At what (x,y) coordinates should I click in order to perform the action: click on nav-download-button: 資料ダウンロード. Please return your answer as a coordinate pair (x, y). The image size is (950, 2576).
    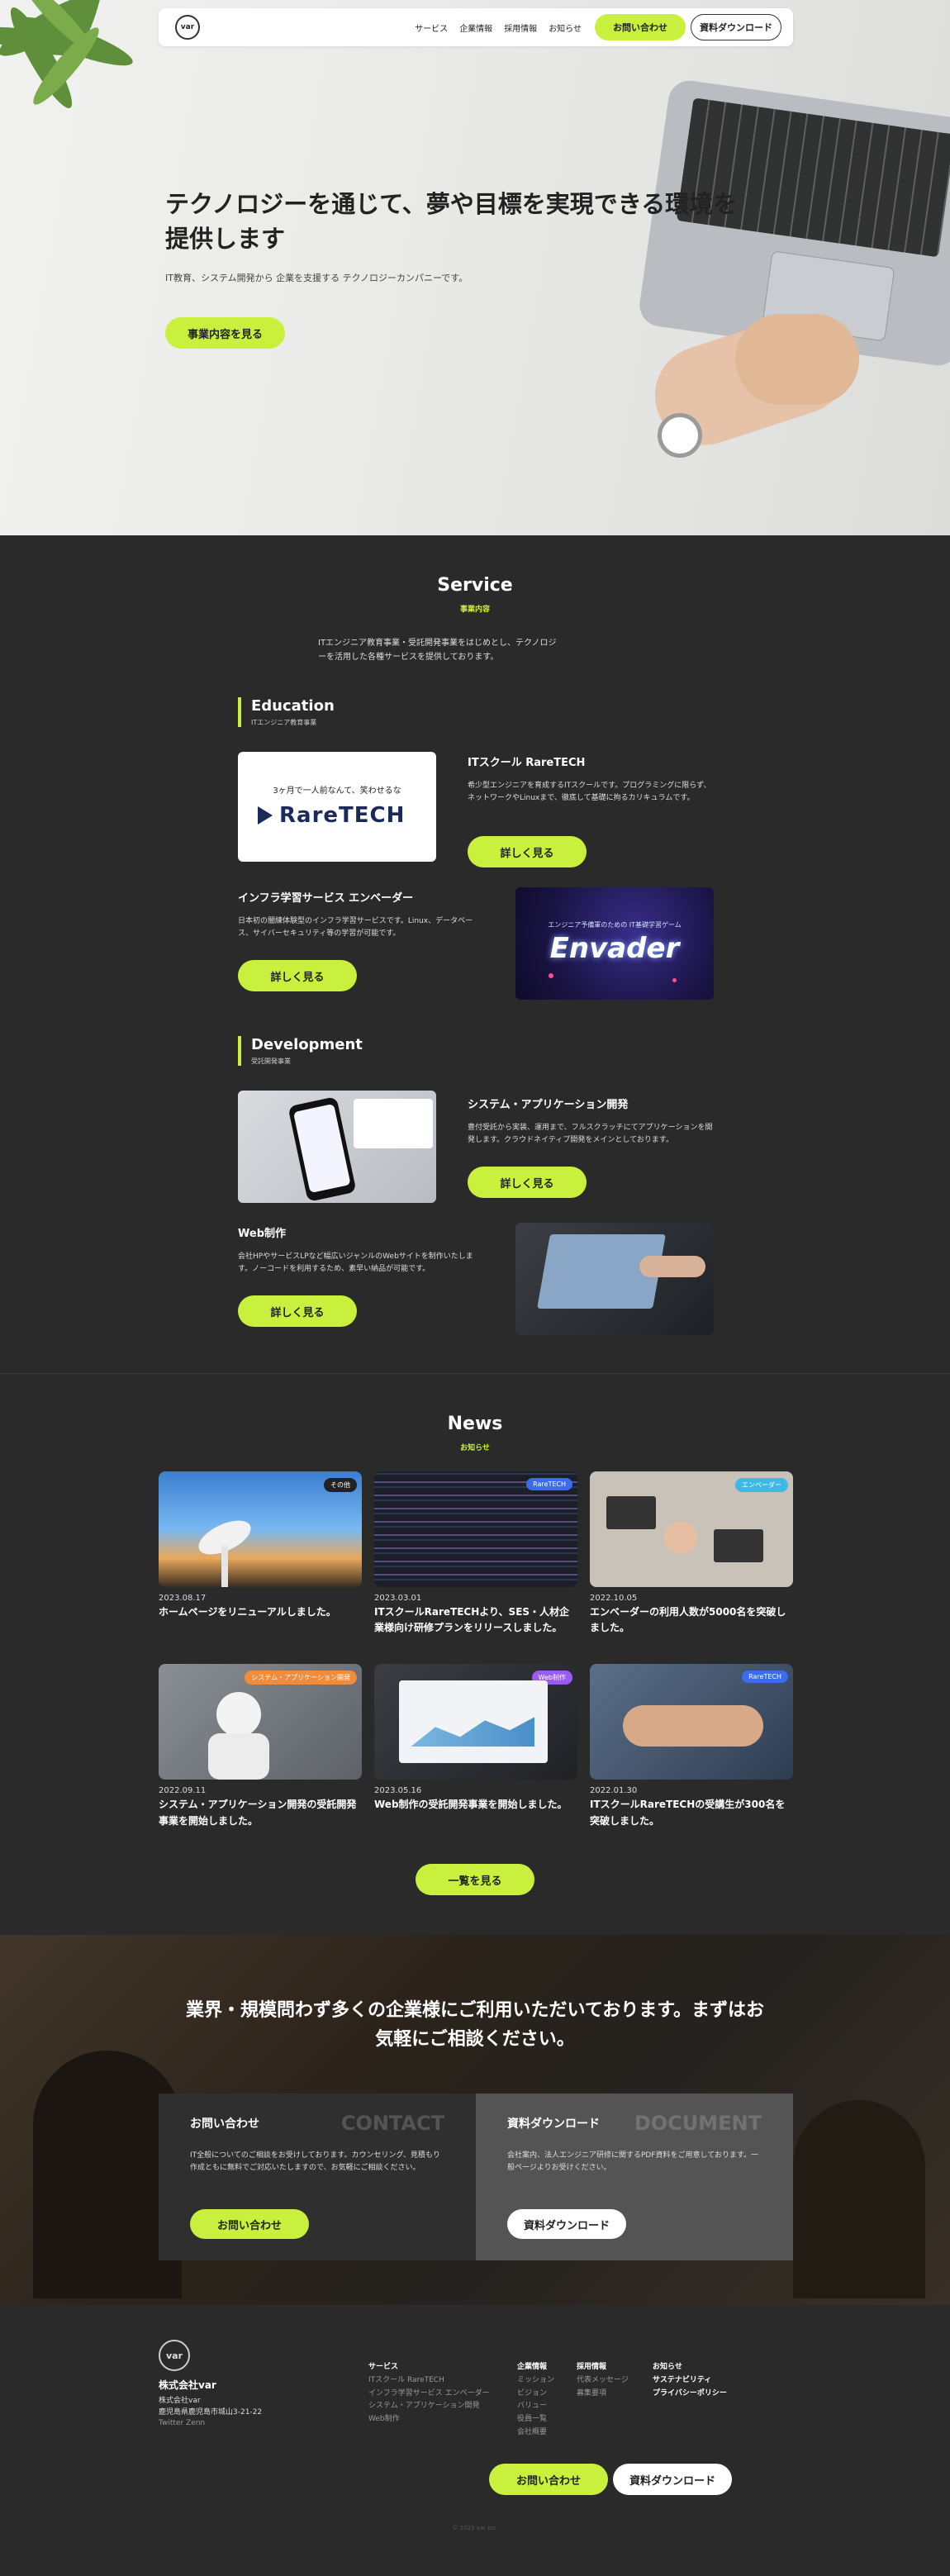
    Looking at the image, I should click on (736, 27).